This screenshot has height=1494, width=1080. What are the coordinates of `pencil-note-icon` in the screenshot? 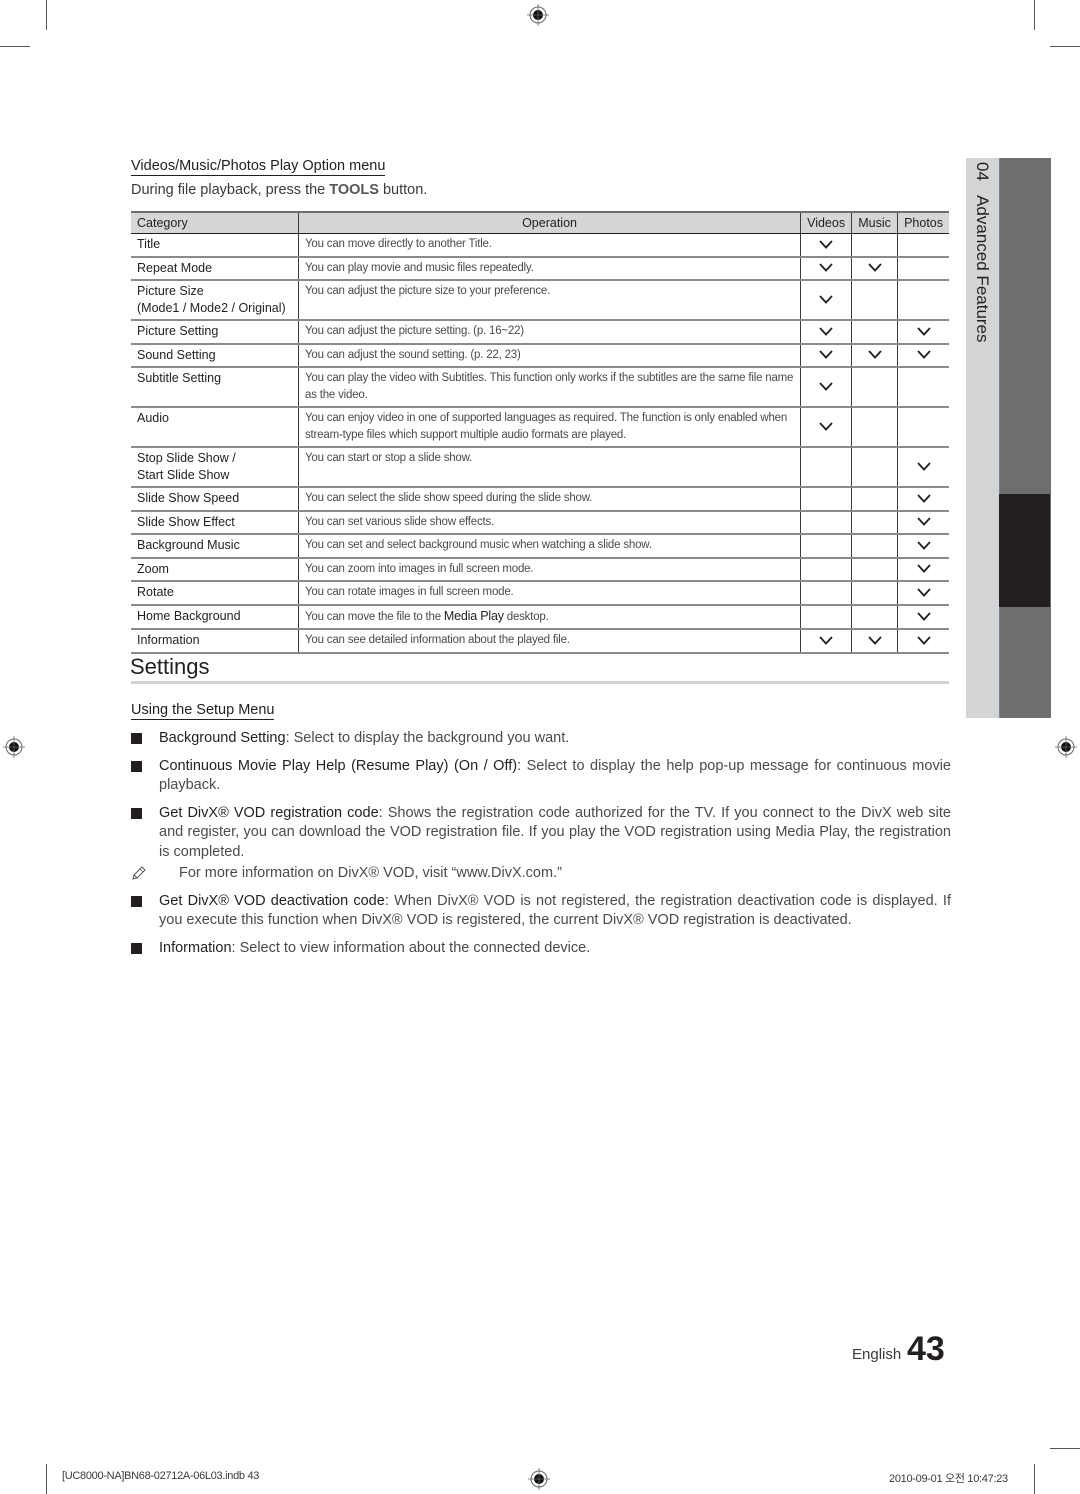 It's located at (139, 873).